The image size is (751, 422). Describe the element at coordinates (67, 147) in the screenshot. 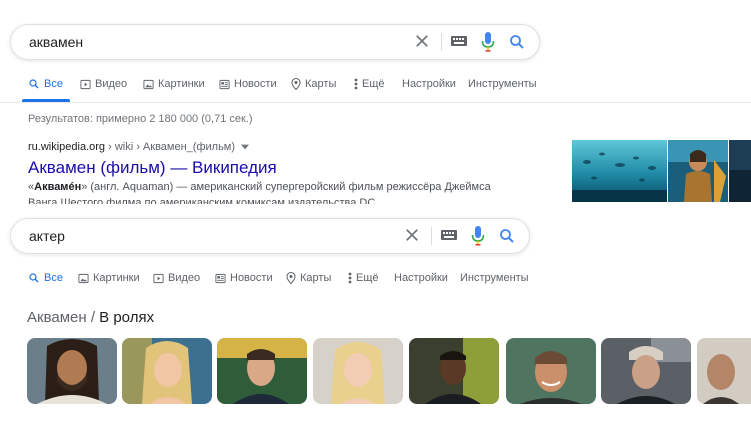

I see `result-domain: ru.wikipedia.org` at that location.